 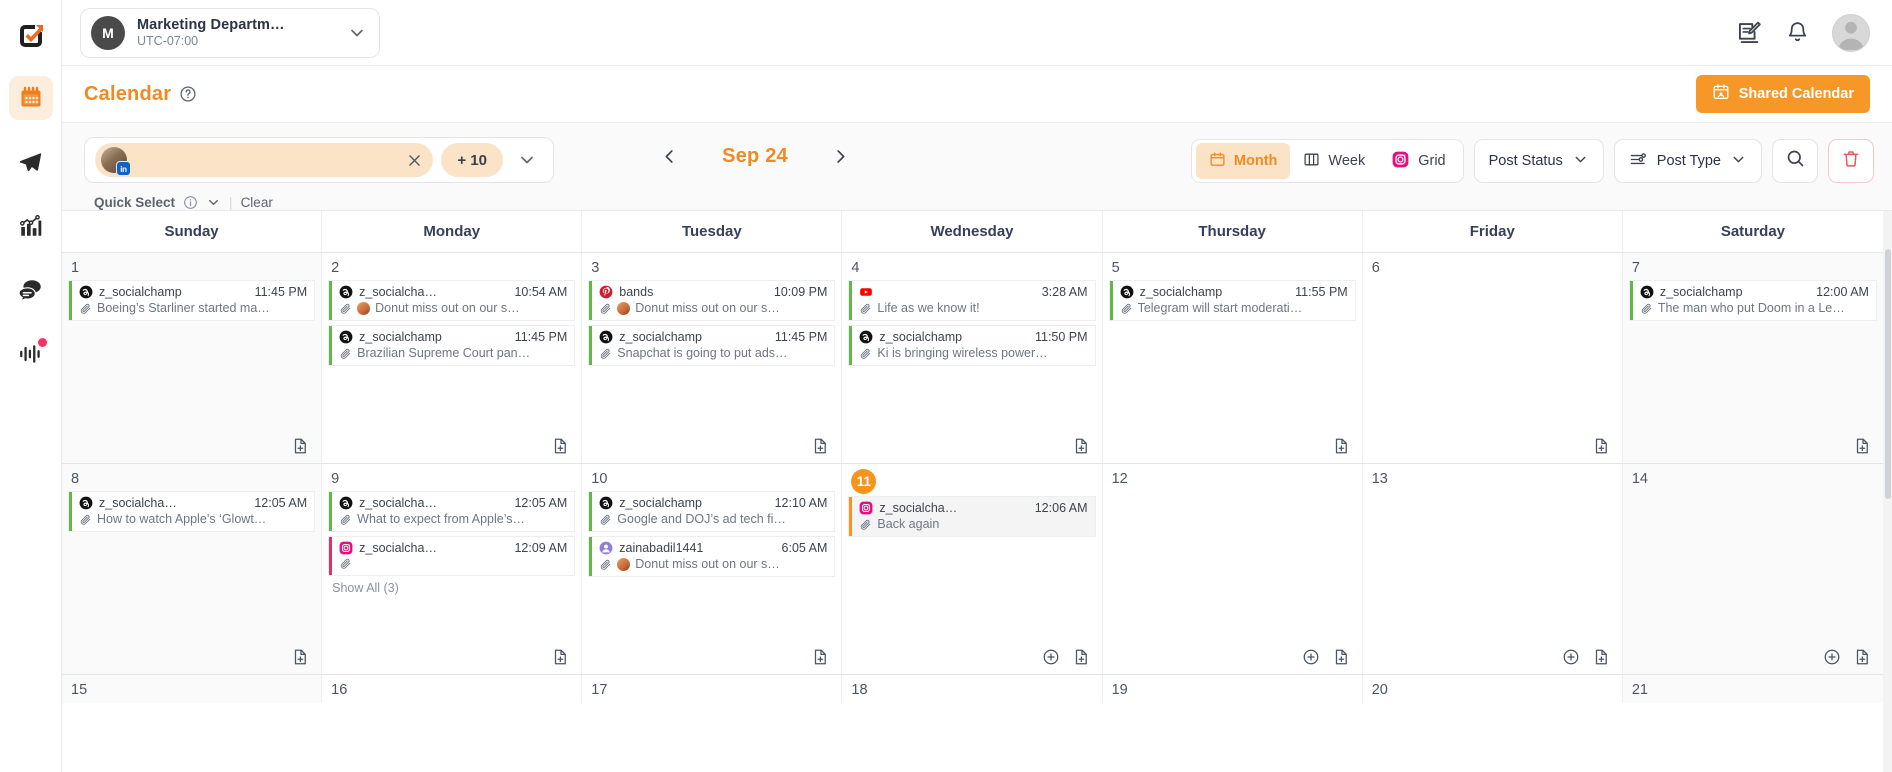 What do you see at coordinates (190, 202) in the screenshot?
I see `info-circle-icon` at bounding box center [190, 202].